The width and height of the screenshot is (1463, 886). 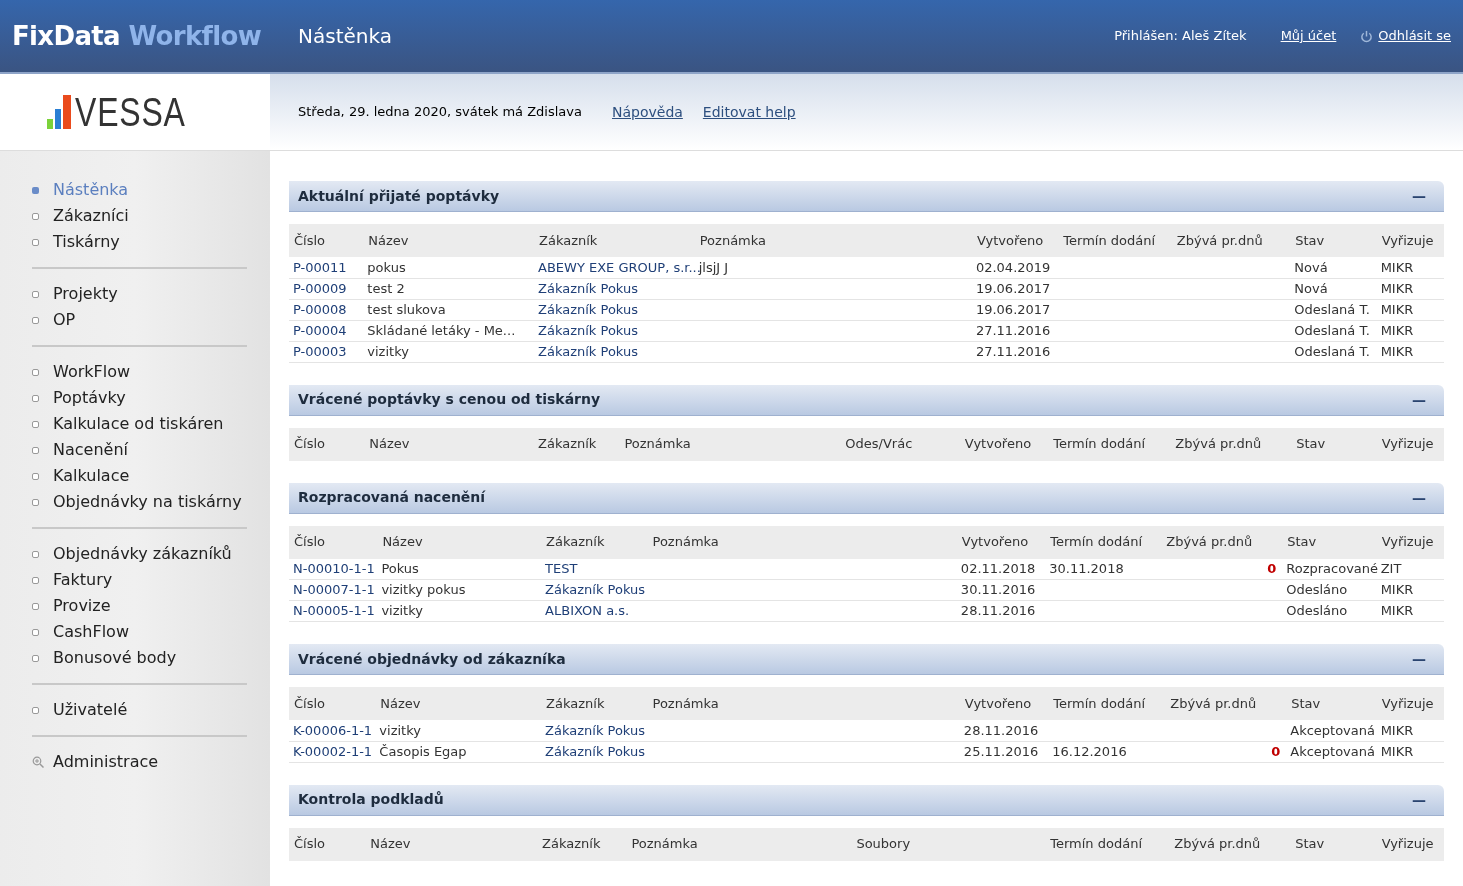 I want to click on section-title: Aktuální přijaté poptávky, so click(x=399, y=196).